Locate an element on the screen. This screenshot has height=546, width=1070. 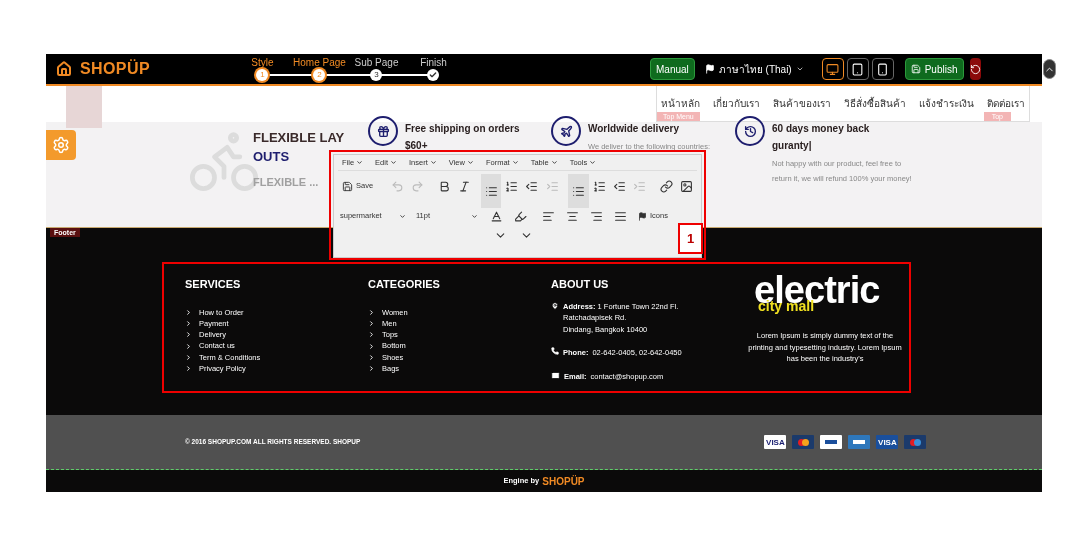
menu-item: ติดต่อเรา is located at coordinates (1006, 103).